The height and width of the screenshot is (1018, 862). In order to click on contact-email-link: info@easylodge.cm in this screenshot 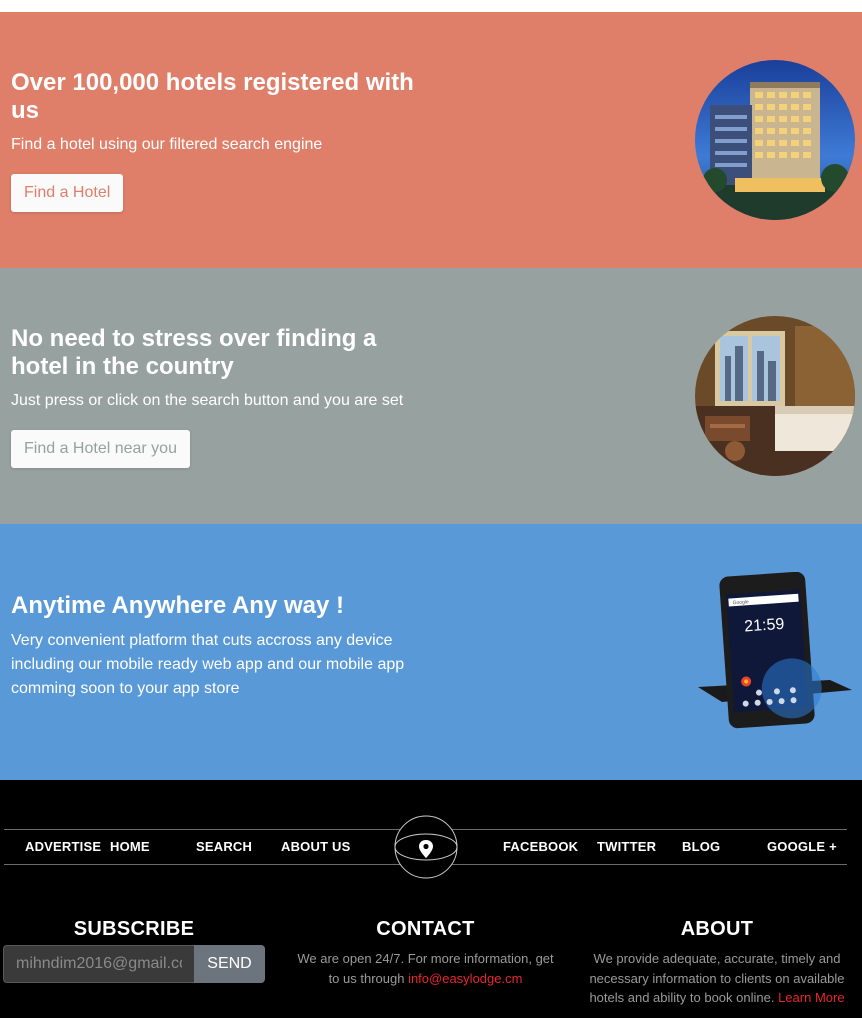, I will do `click(465, 978)`.